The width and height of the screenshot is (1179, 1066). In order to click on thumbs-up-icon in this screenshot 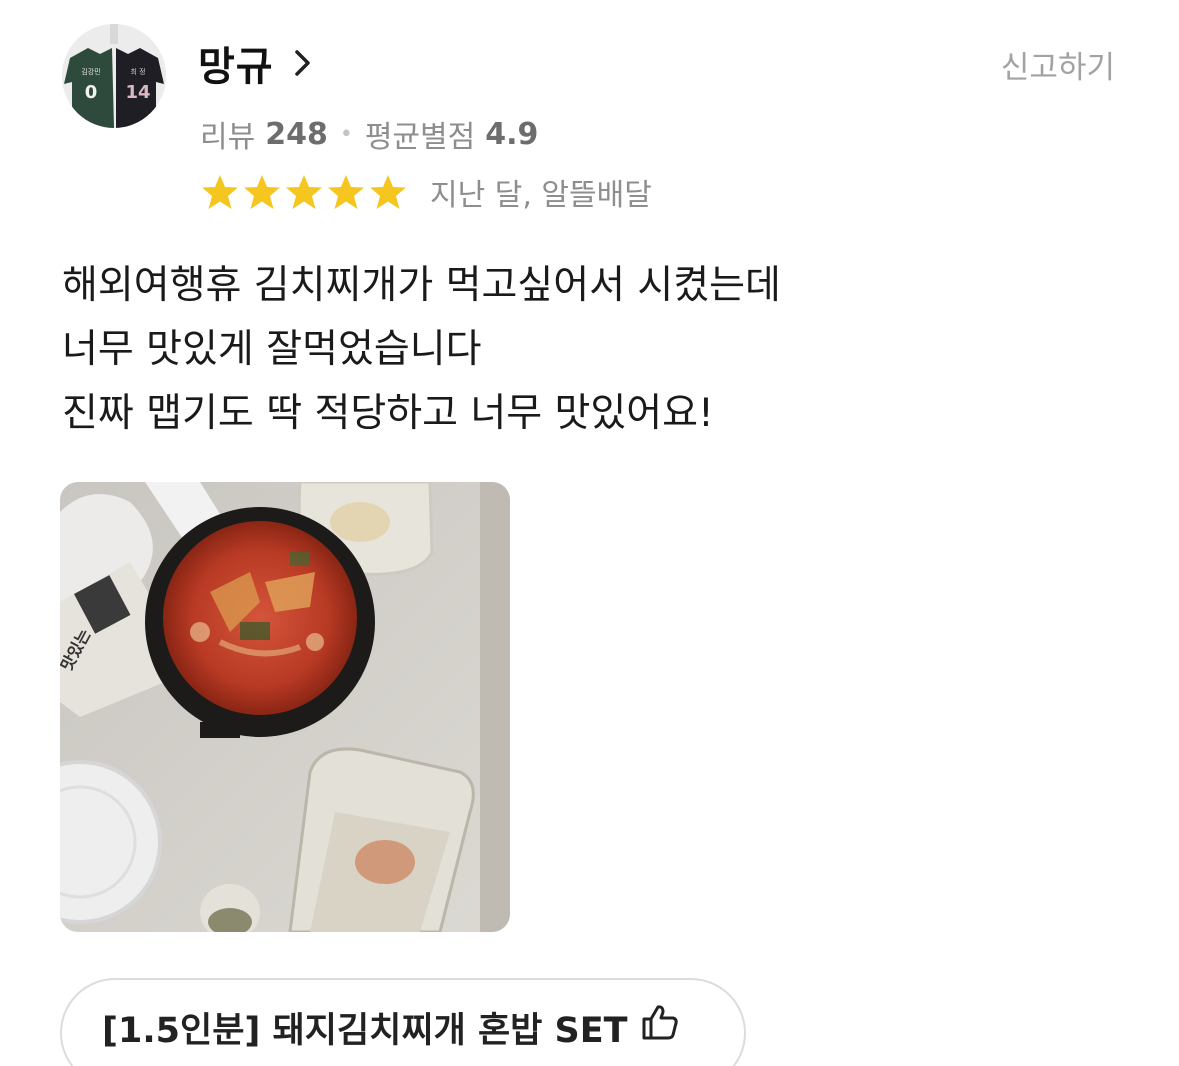, I will do `click(660, 1022)`.